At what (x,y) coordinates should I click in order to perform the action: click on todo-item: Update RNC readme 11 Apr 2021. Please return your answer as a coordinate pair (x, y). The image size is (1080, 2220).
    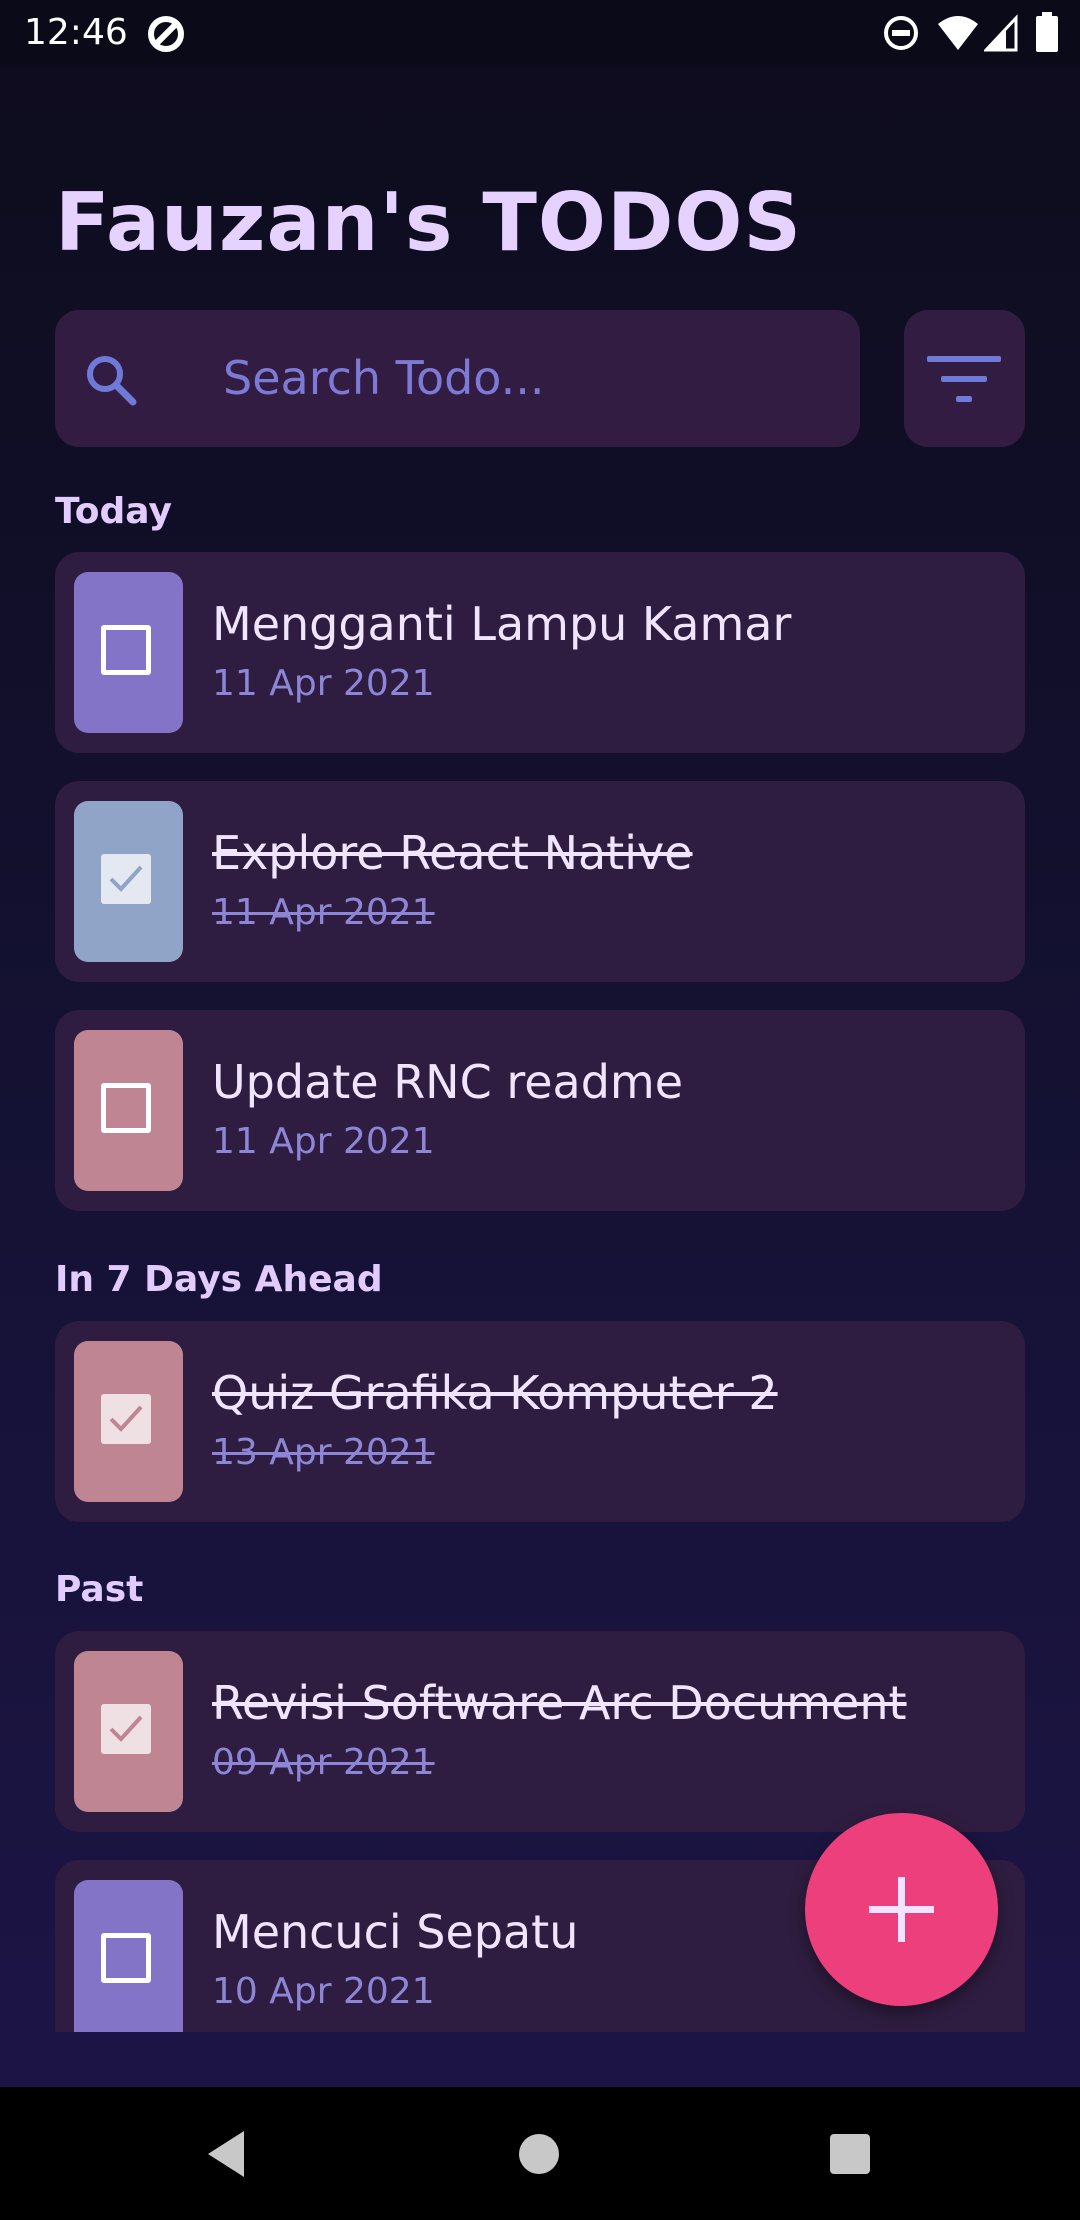
    Looking at the image, I should click on (540, 1110).